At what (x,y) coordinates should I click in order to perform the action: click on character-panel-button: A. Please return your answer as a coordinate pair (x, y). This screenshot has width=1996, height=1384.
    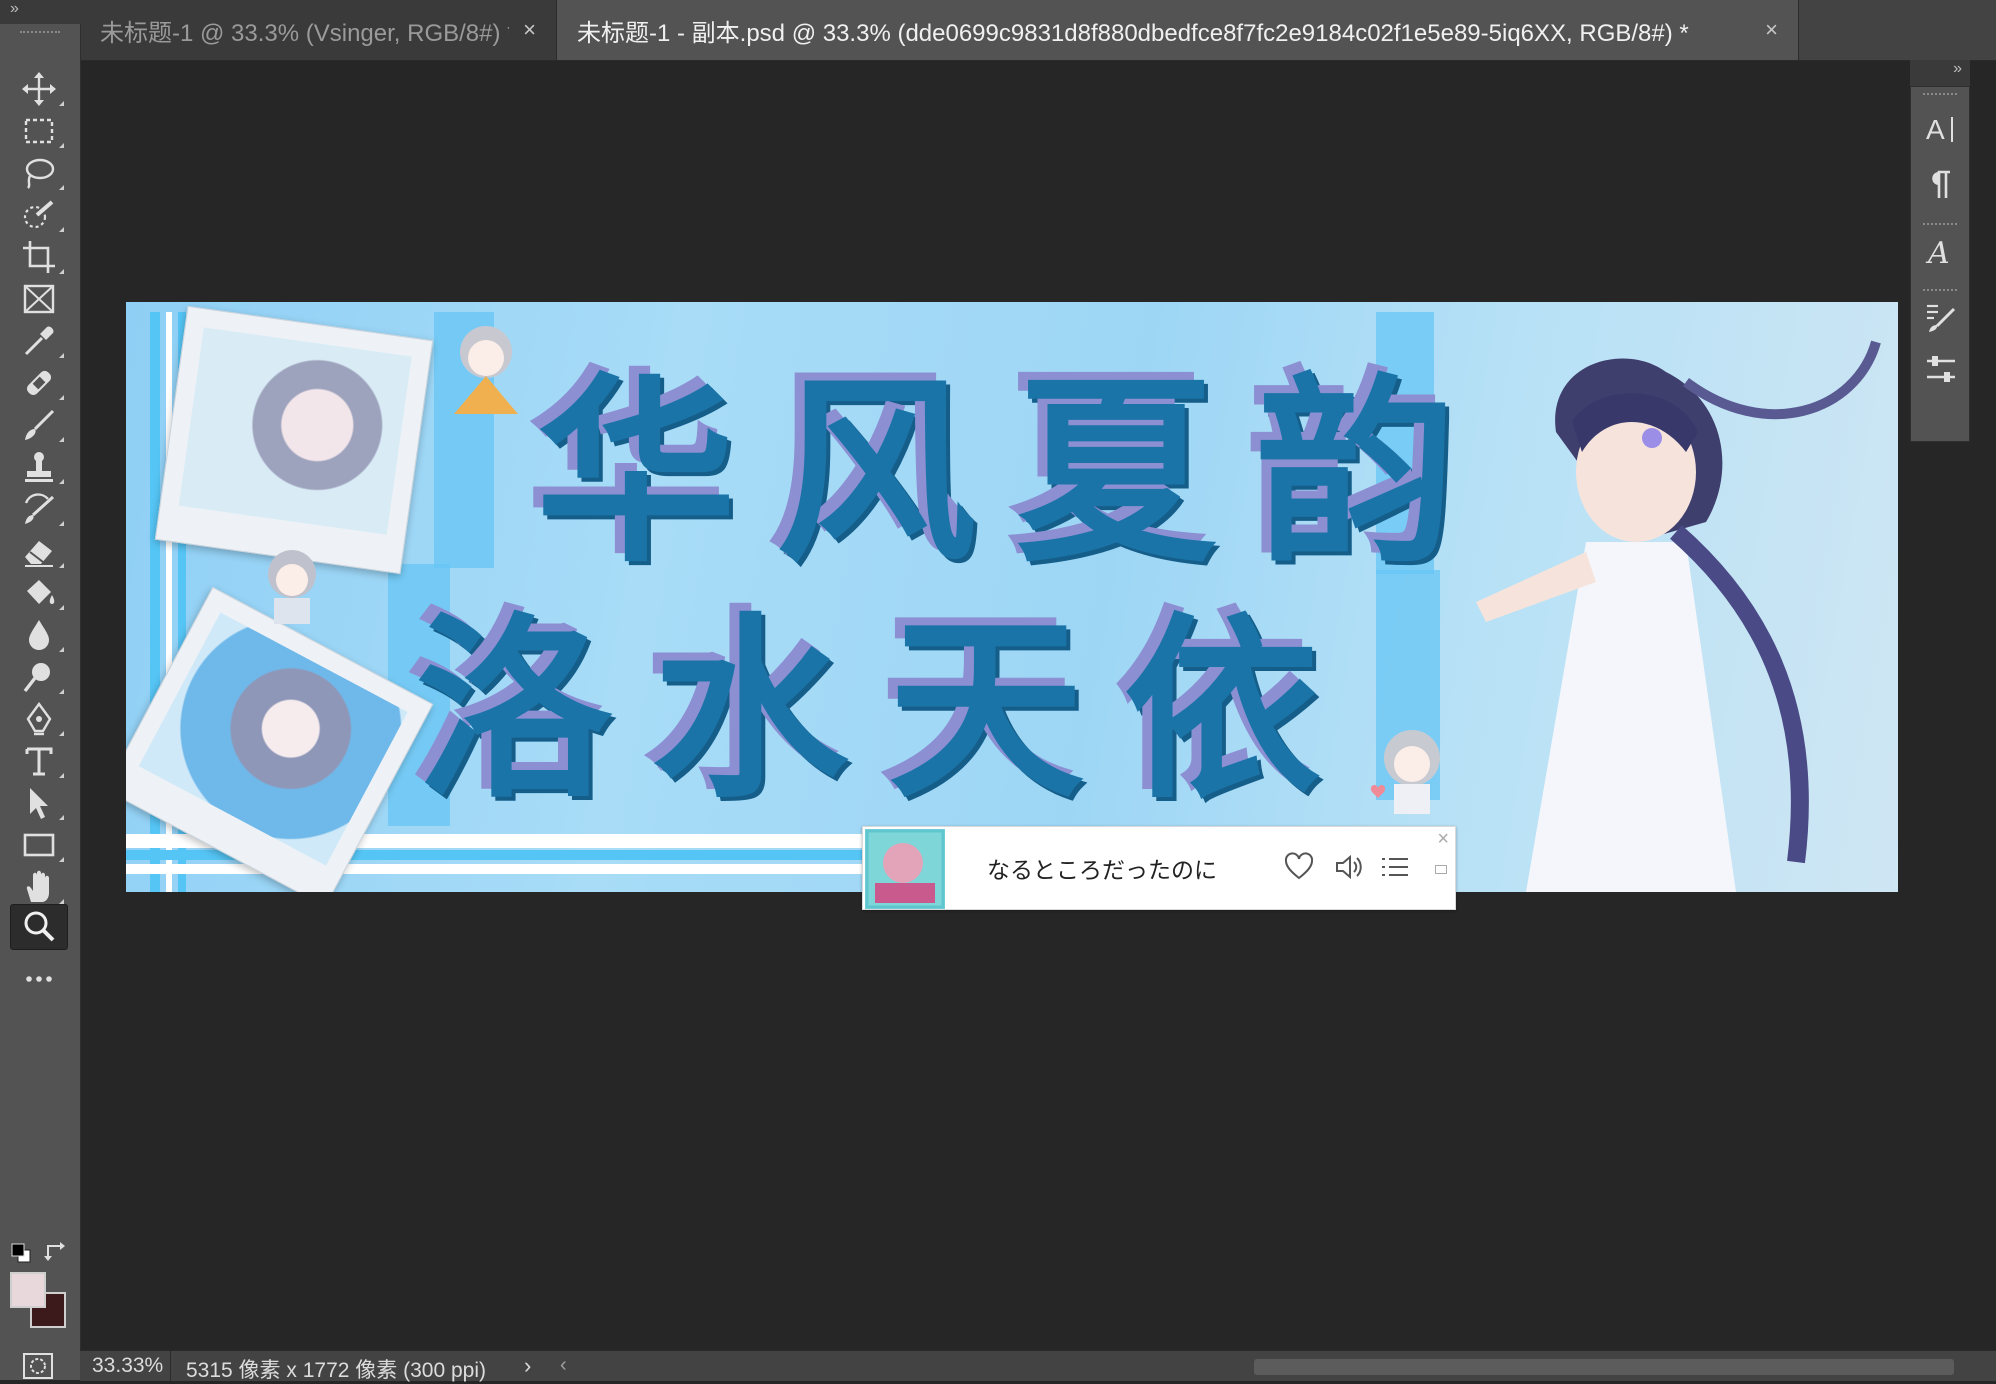
    Looking at the image, I should click on (1941, 129).